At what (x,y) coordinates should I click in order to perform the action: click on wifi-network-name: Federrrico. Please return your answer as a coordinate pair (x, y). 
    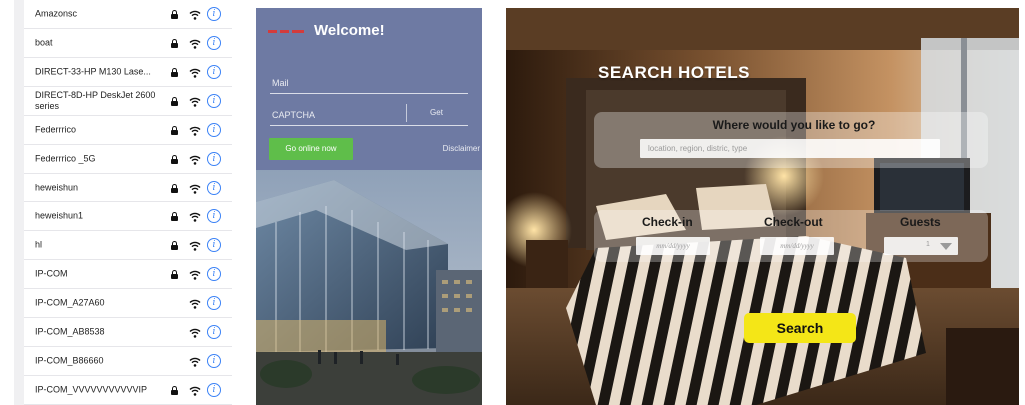
    Looking at the image, I should click on (56, 129).